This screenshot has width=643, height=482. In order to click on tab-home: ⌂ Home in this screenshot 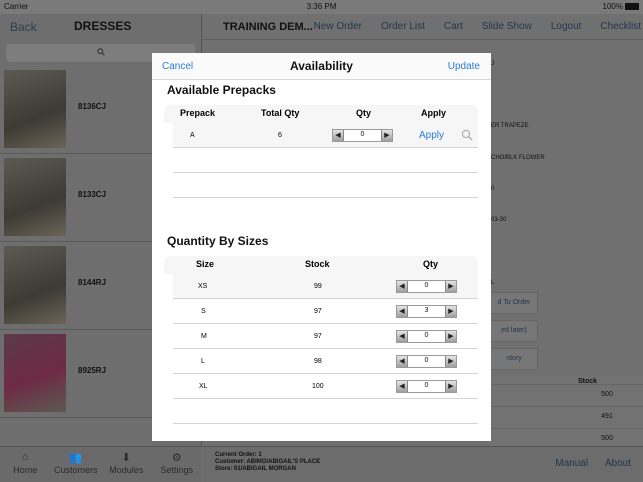, I will do `click(25, 464)`.